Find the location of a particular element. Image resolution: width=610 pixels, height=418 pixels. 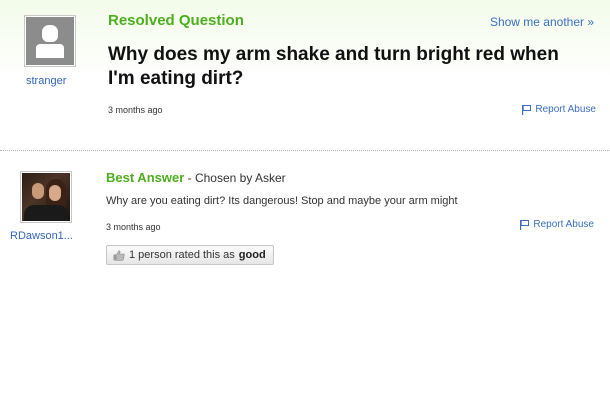

asker-username: stranger is located at coordinates (46, 81).